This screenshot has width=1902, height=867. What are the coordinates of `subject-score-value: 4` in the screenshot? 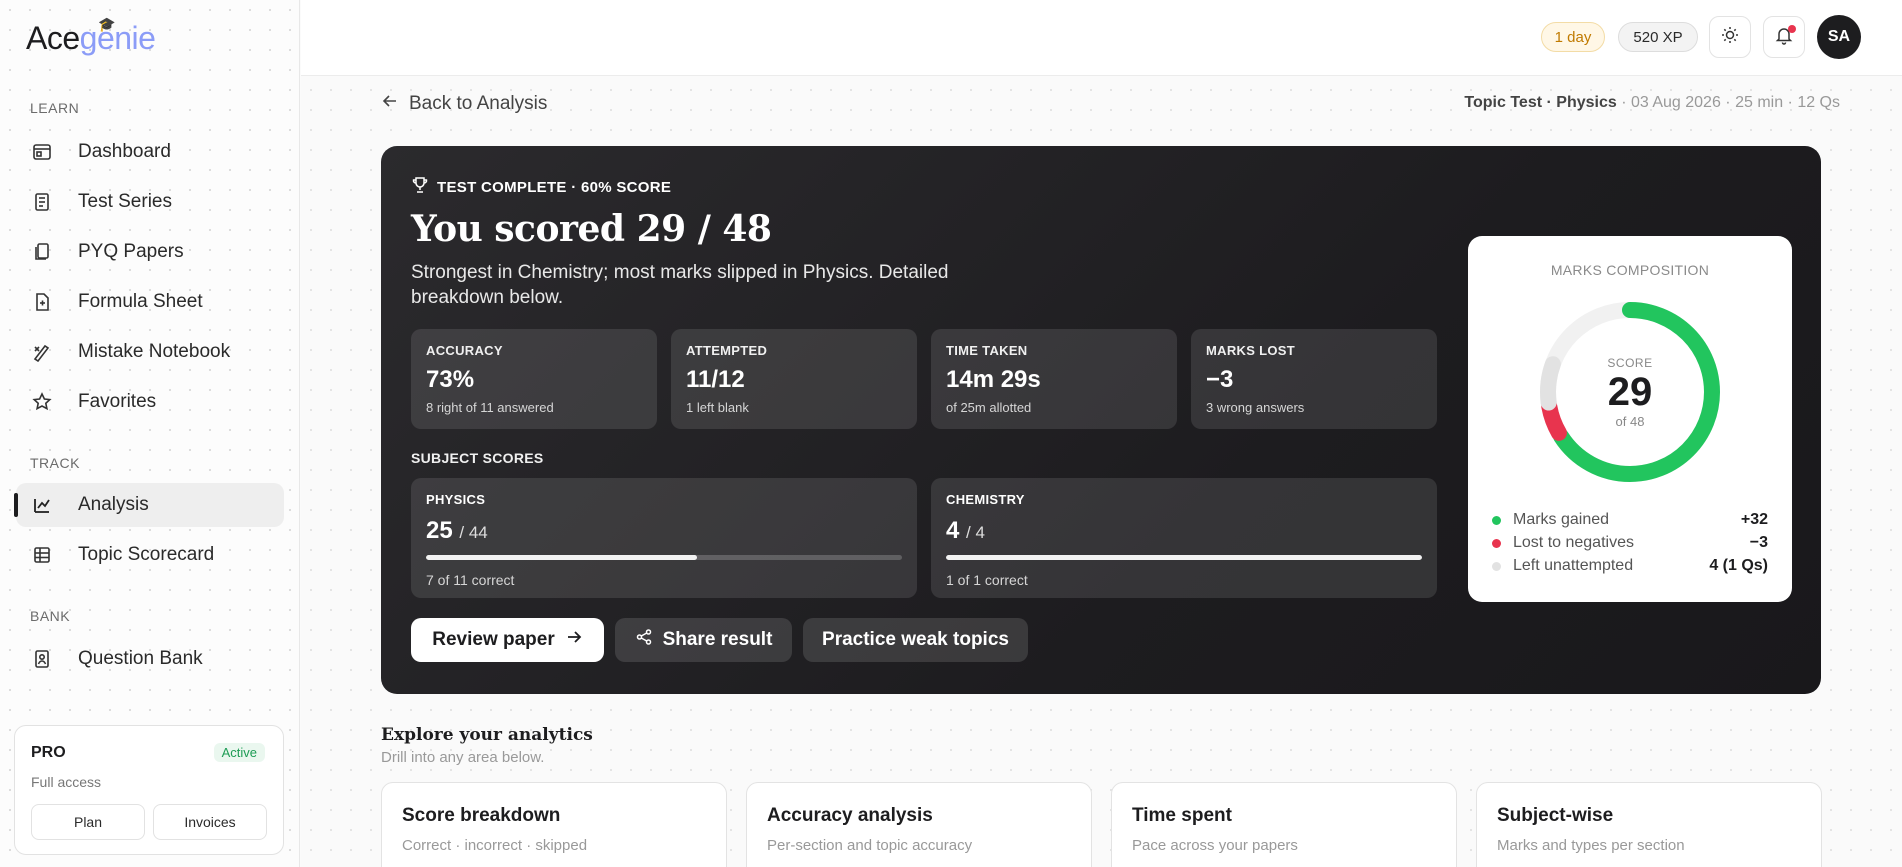 It's located at (953, 530).